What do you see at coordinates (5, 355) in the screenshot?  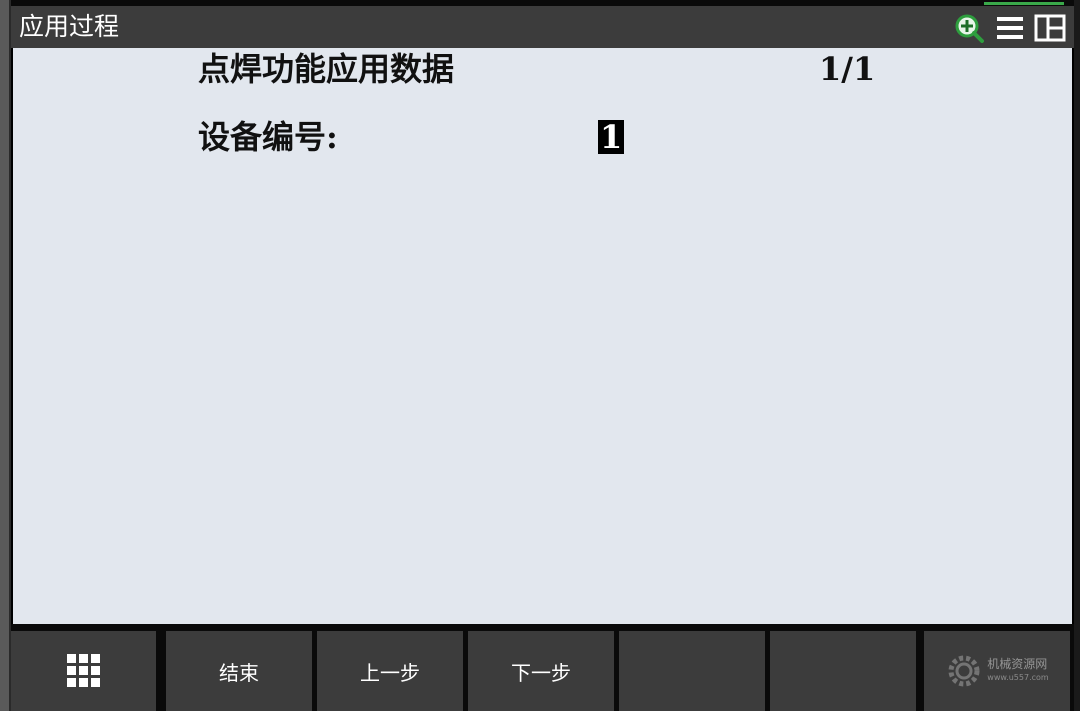 I see `left-bezel` at bounding box center [5, 355].